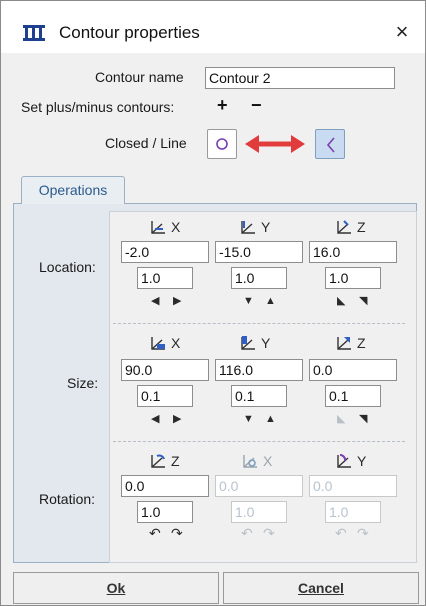 This screenshot has height=606, width=426. I want to click on size-x-input: 90.0, so click(165, 370).